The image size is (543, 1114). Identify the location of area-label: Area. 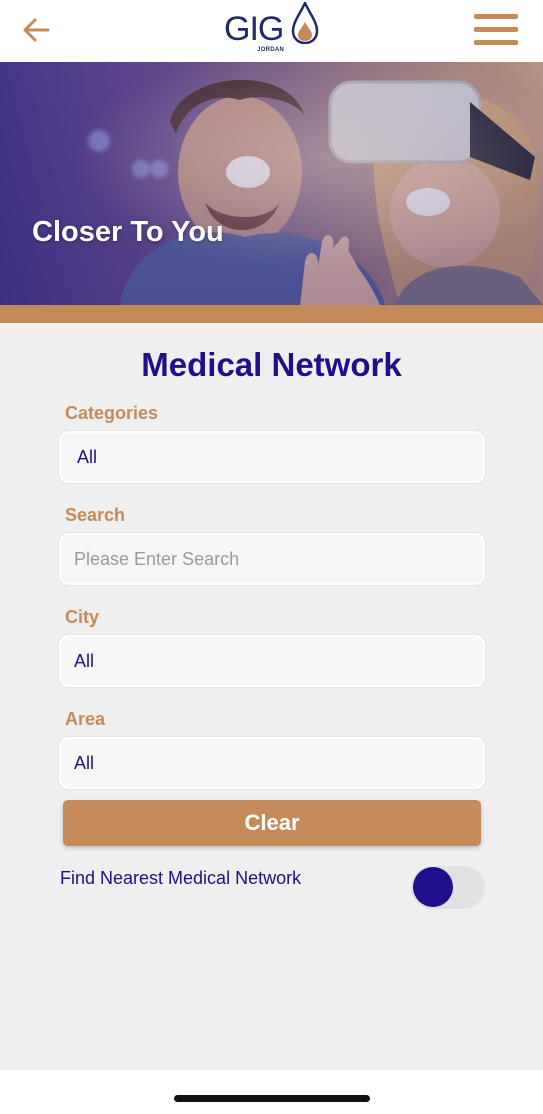
(85, 719).